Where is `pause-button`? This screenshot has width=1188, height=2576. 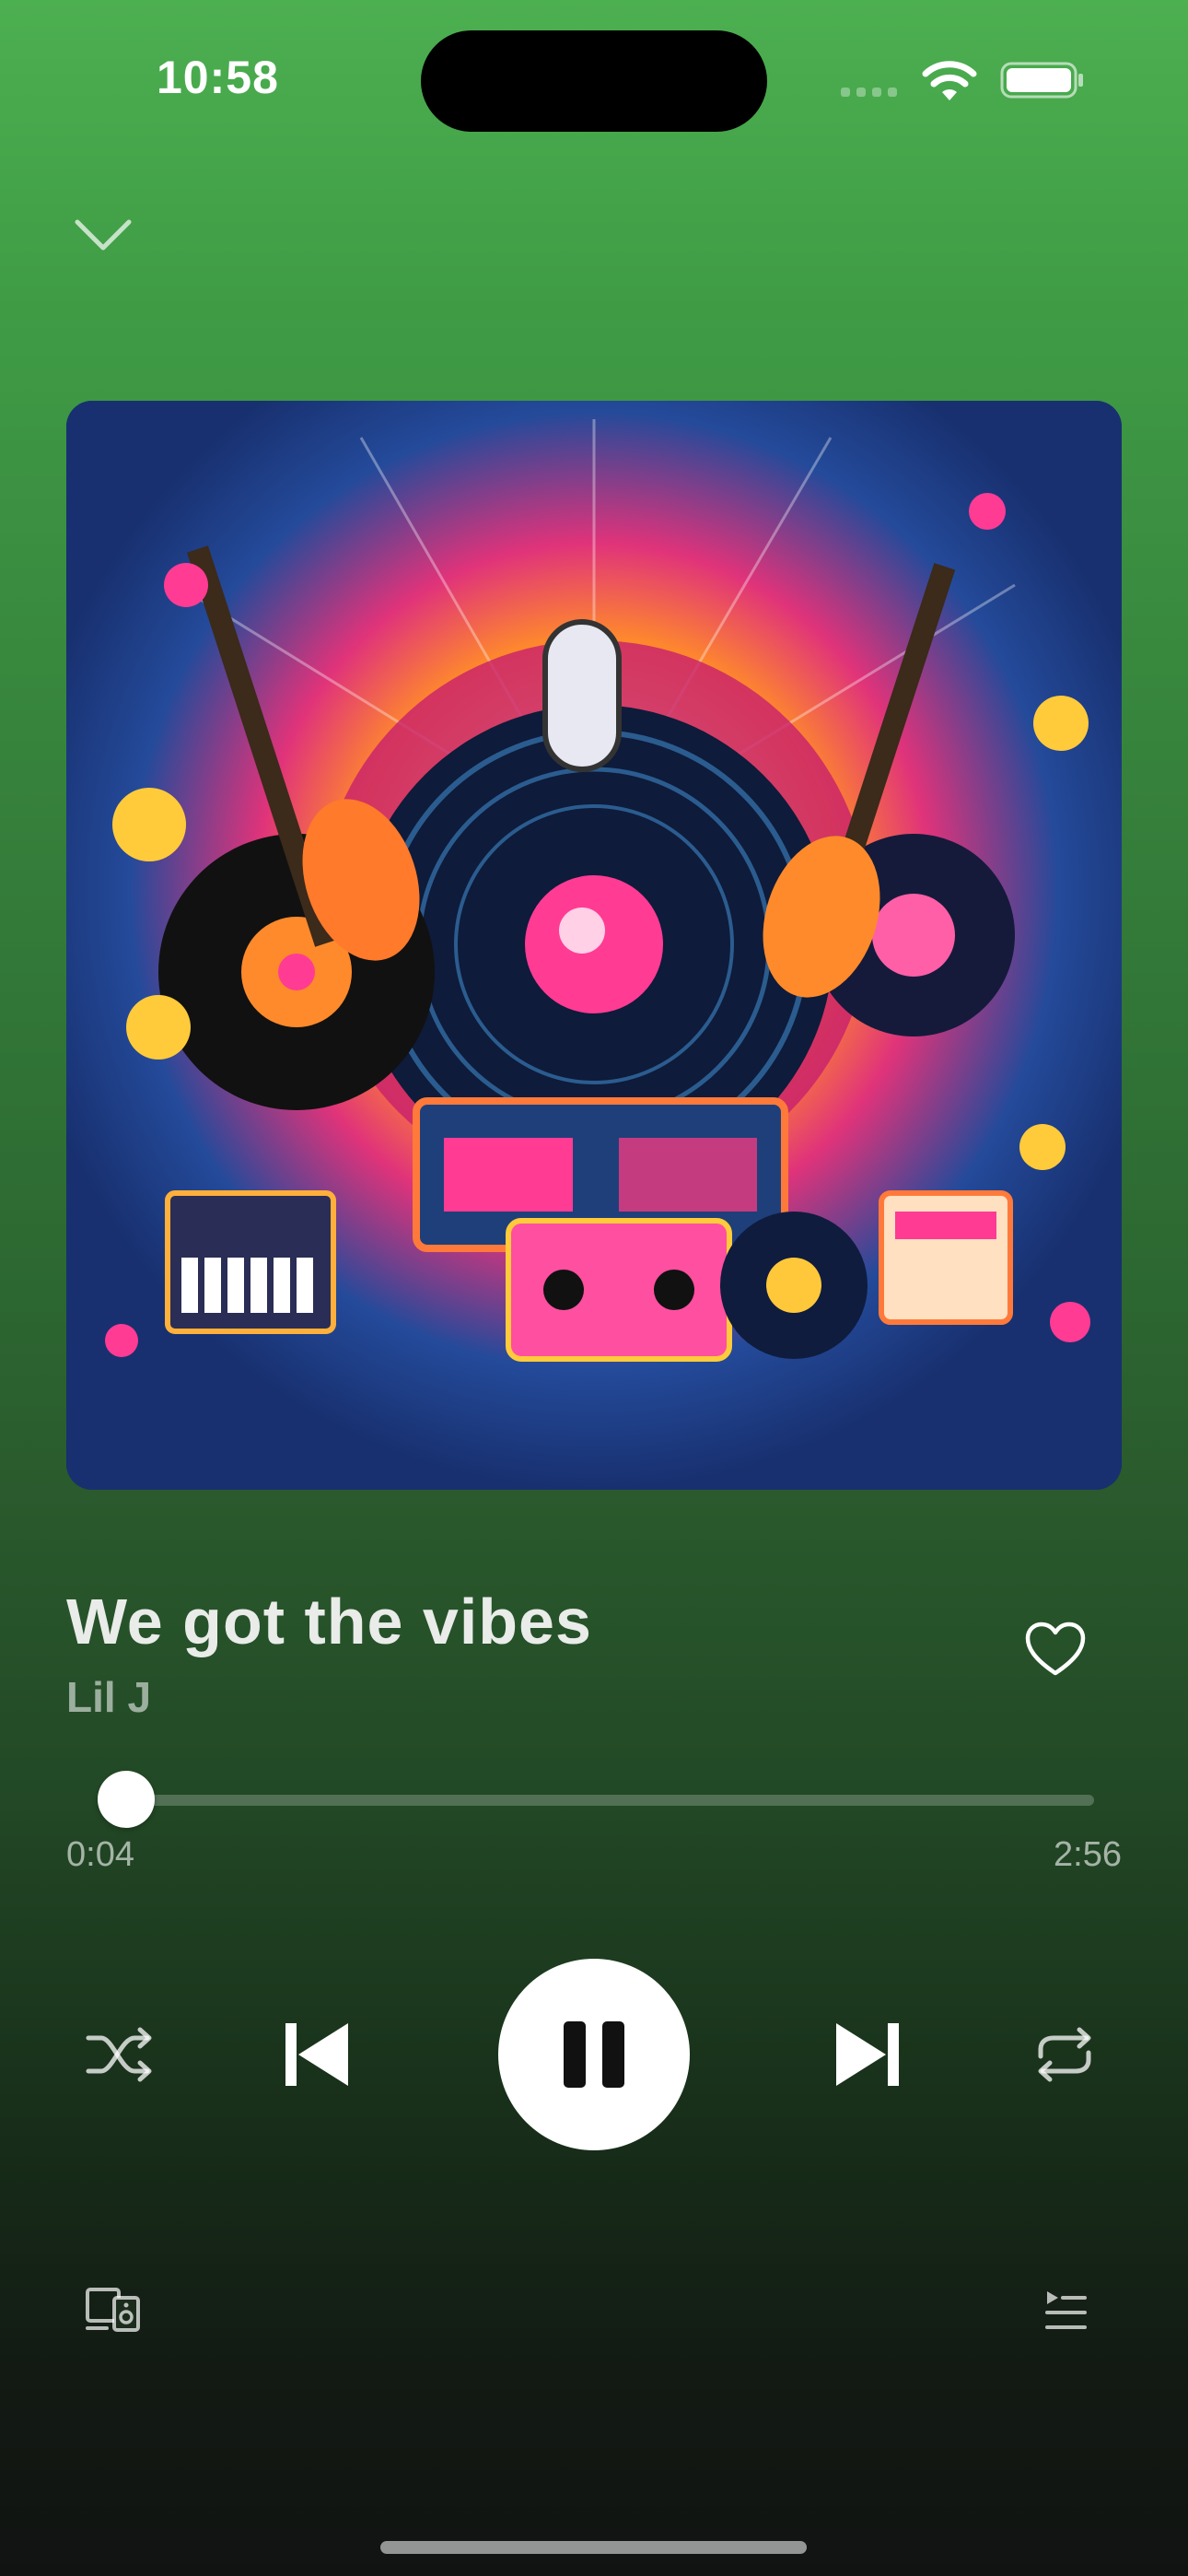
pause-button is located at coordinates (594, 2054).